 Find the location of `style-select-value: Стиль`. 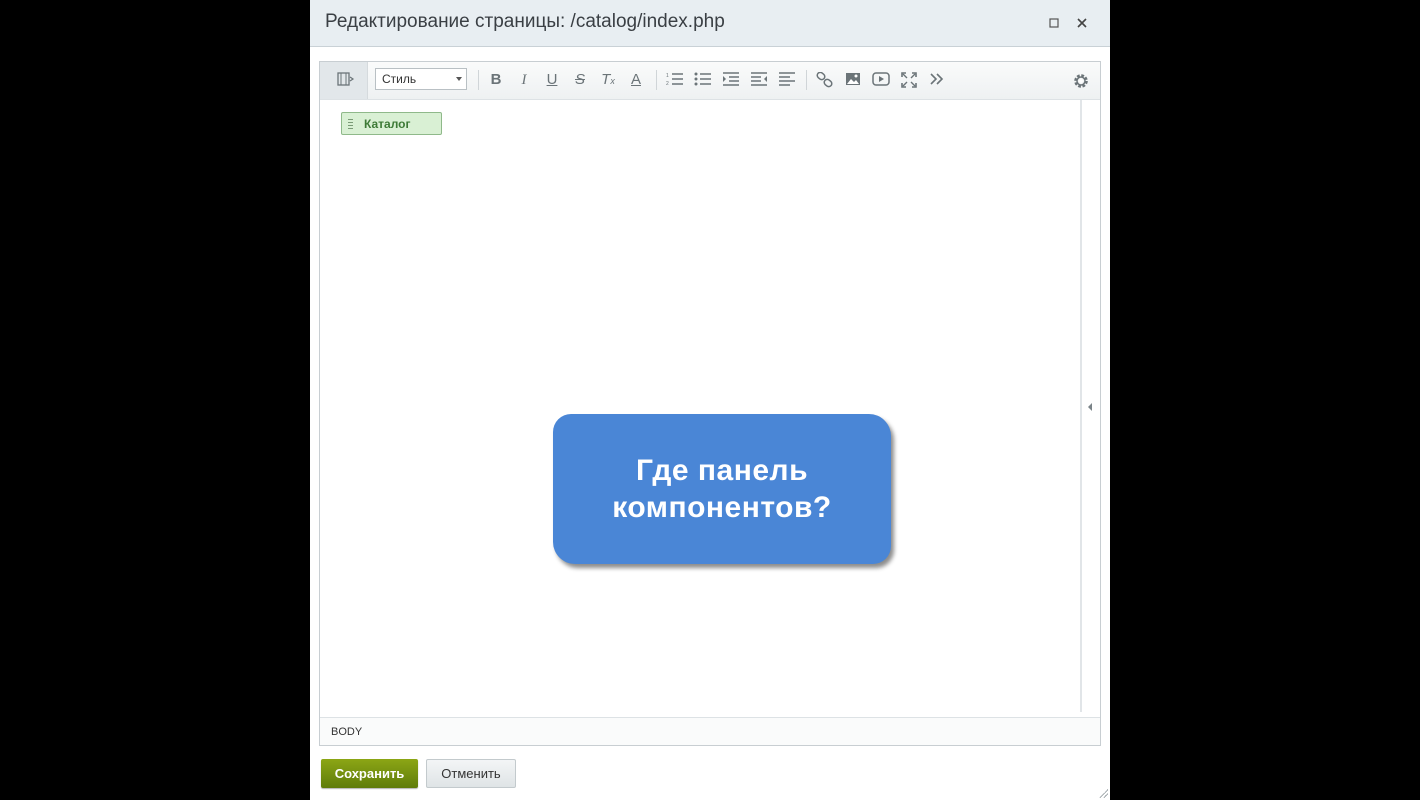

style-select-value: Стиль is located at coordinates (399, 79).